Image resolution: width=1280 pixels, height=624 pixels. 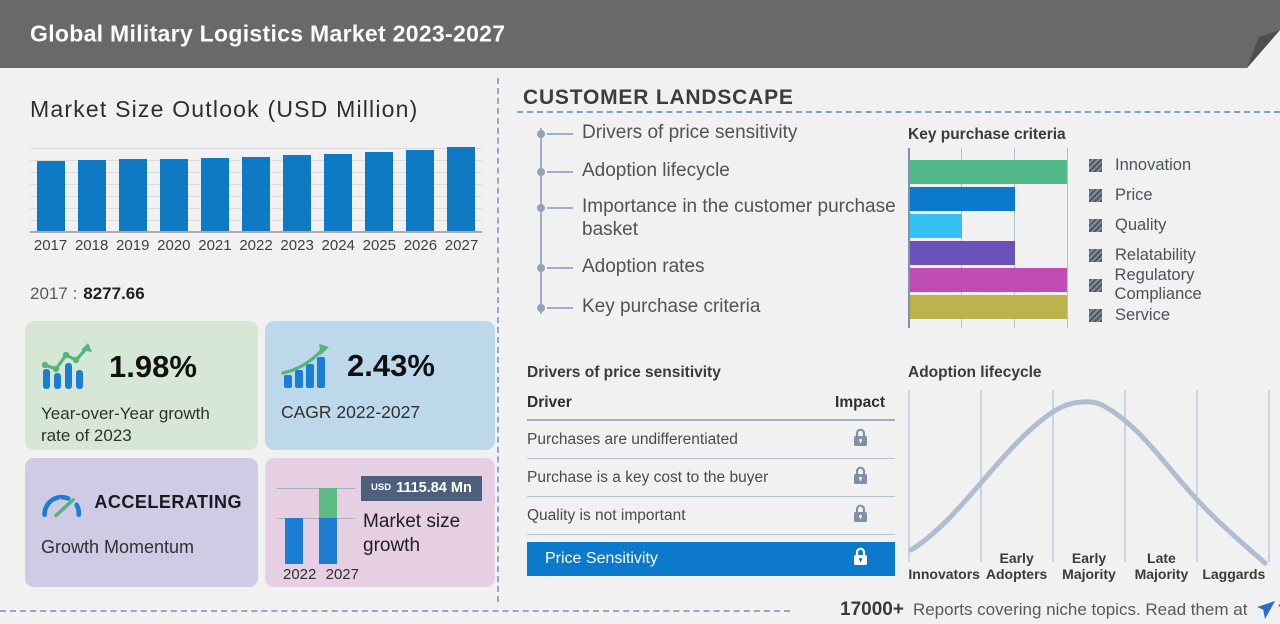 I want to click on page-fold-decoration, so click(x=1263, y=49).